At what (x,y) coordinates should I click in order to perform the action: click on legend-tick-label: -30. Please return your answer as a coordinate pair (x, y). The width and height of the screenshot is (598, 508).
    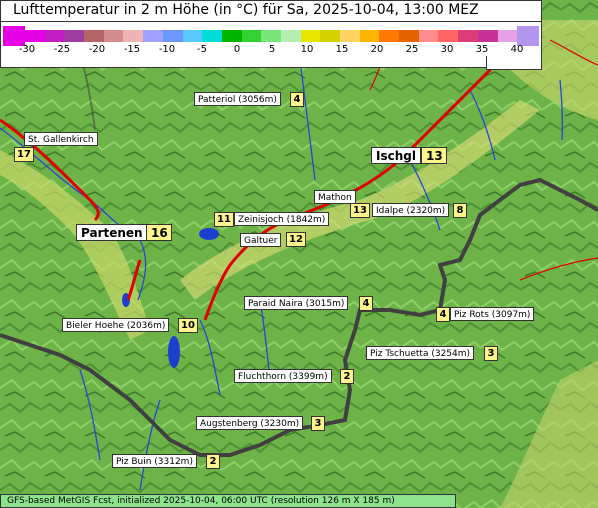
    Looking at the image, I should click on (27, 49).